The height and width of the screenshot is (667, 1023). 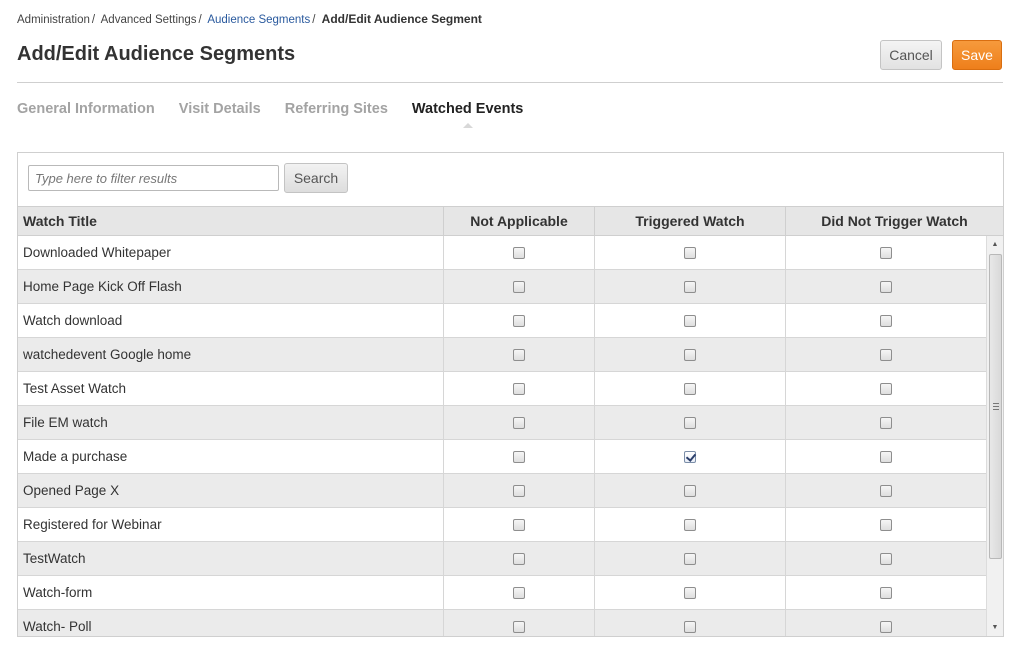 I want to click on watch-title-cell: Test Asset Watch, so click(x=231, y=388).